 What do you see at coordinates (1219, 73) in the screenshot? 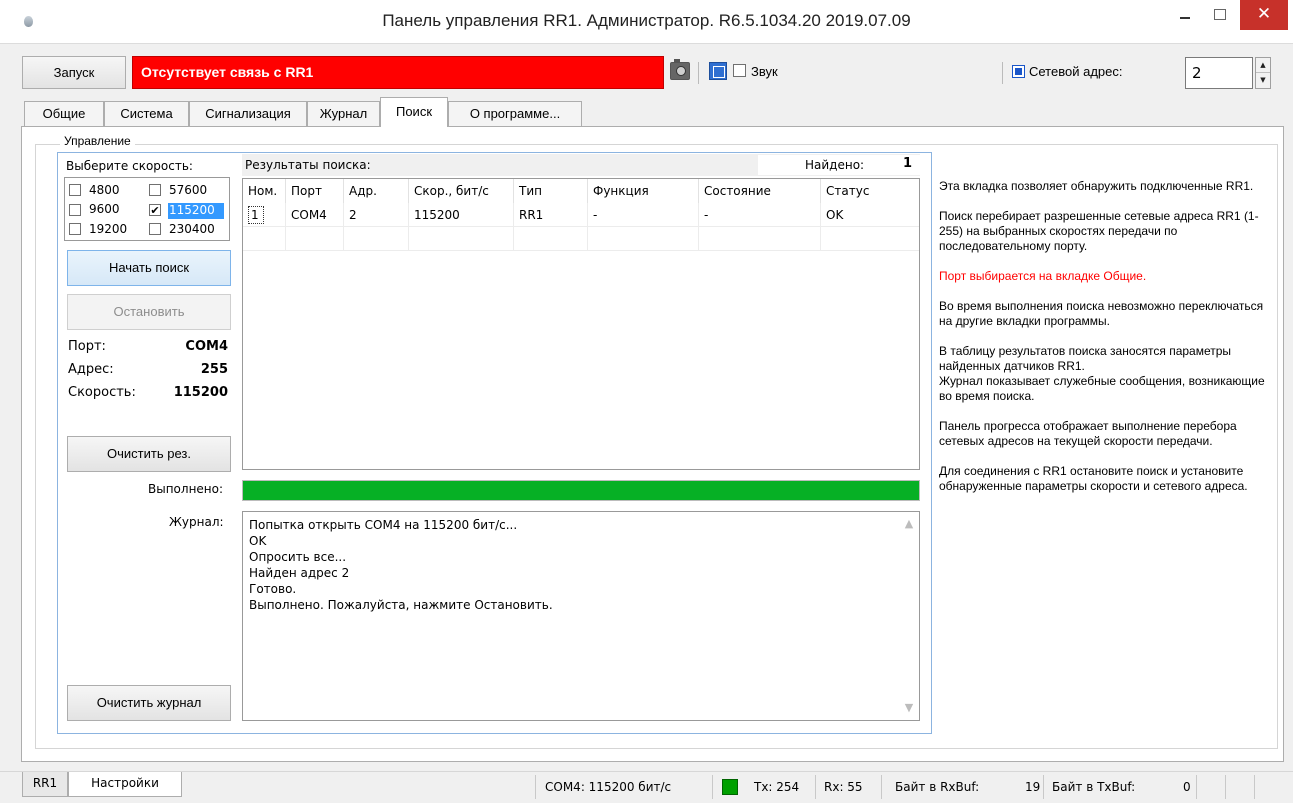
I see `network-address-input: 2` at bounding box center [1219, 73].